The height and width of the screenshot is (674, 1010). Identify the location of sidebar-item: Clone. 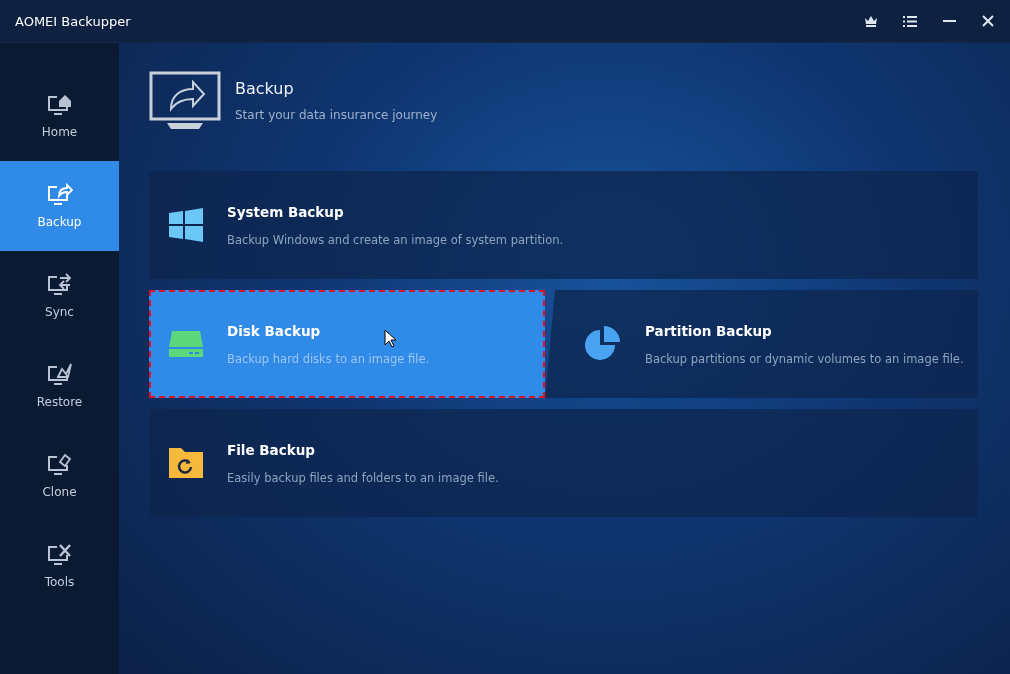
(59, 476).